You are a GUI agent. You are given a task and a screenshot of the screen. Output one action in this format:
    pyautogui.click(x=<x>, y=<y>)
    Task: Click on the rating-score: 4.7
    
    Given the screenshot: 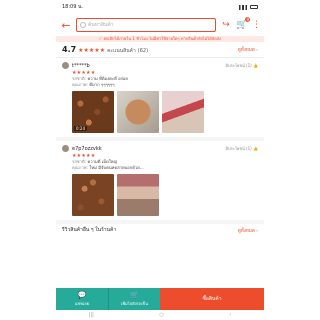 What is the action you would take?
    pyautogui.click(x=69, y=49)
    